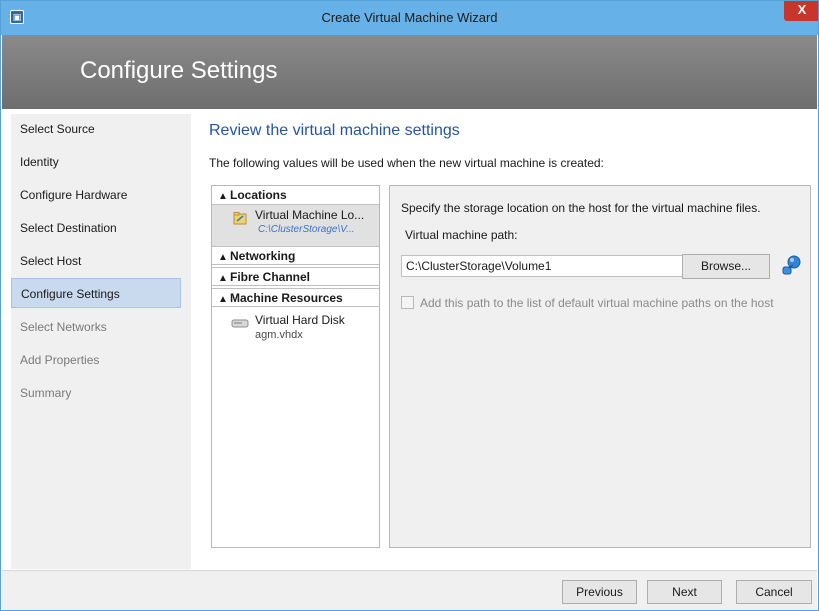 This screenshot has height=611, width=819. What do you see at coordinates (258, 195) in the screenshot?
I see `tree-section-label: Locations` at bounding box center [258, 195].